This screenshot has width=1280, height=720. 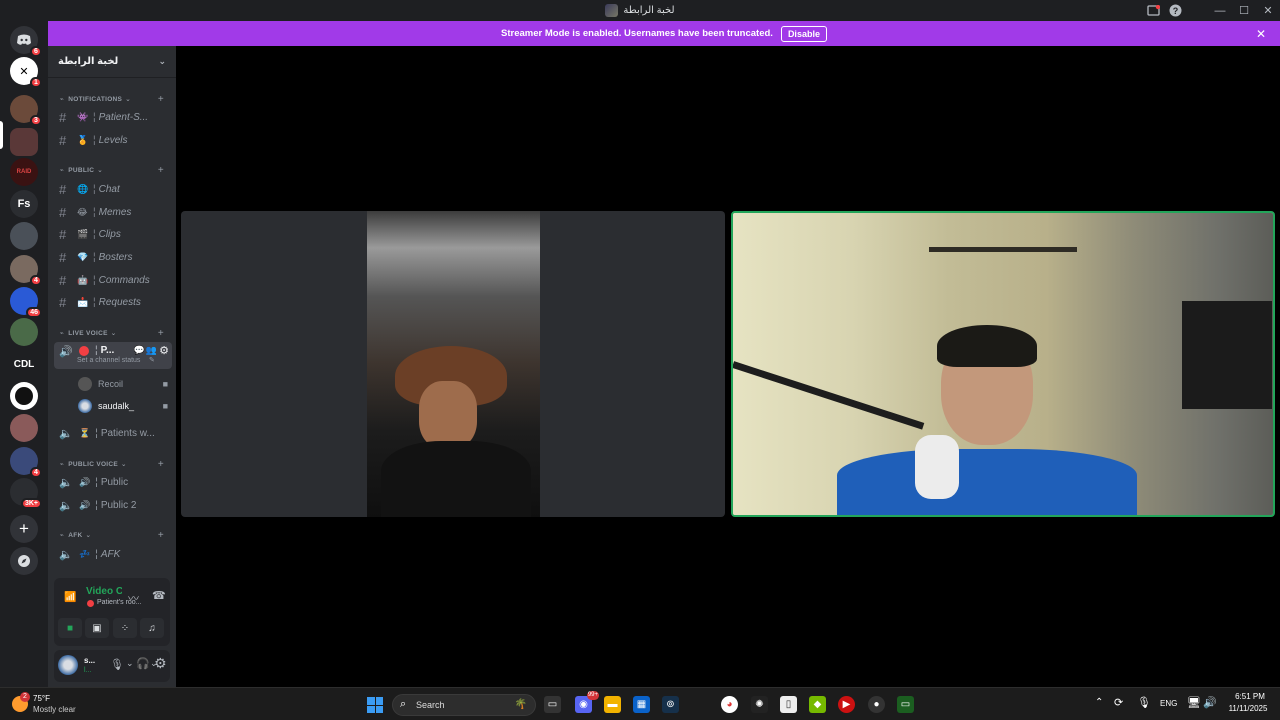 What do you see at coordinates (113, 189) in the screenshot?
I see `channel-chat: # 🌐 ¦ Chat` at bounding box center [113, 189].